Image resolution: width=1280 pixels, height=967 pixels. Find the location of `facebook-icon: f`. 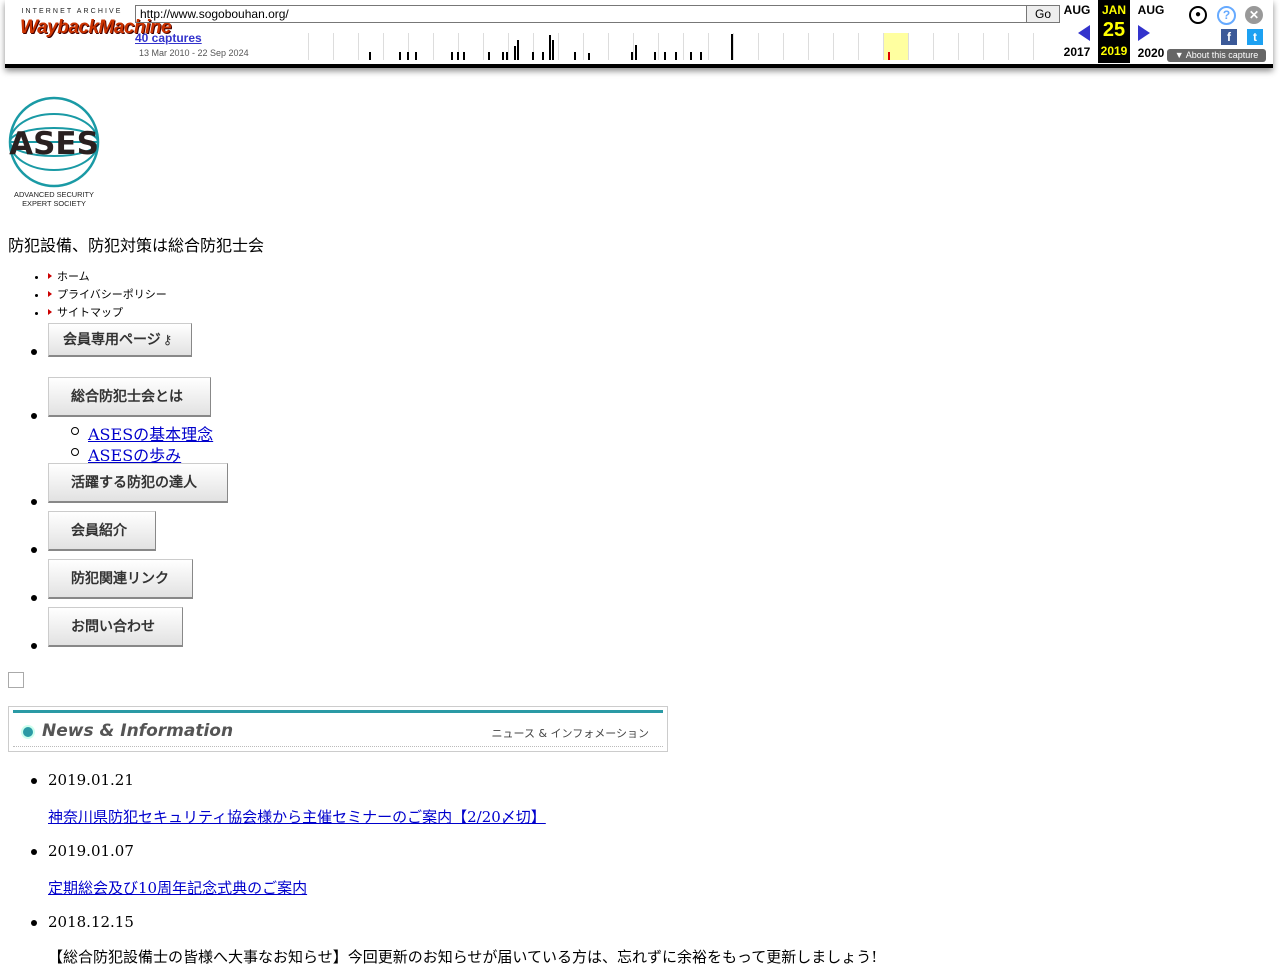

facebook-icon: f is located at coordinates (1229, 37).